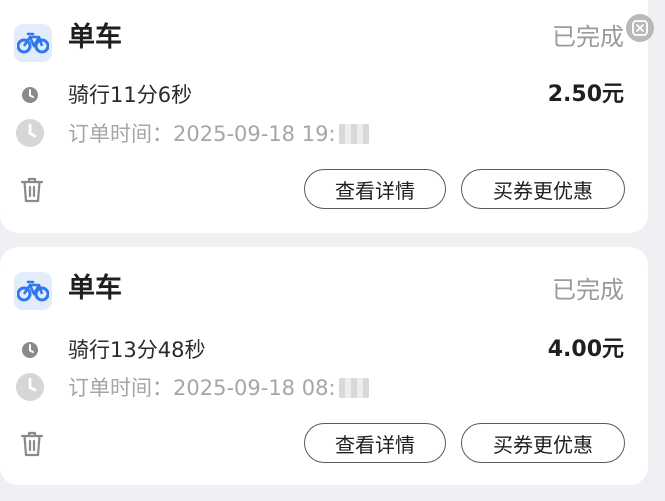 The height and width of the screenshot is (501, 665). What do you see at coordinates (202, 388) in the screenshot?
I see `order-time-text: 订单时间：2025-09-18 08:` at bounding box center [202, 388].